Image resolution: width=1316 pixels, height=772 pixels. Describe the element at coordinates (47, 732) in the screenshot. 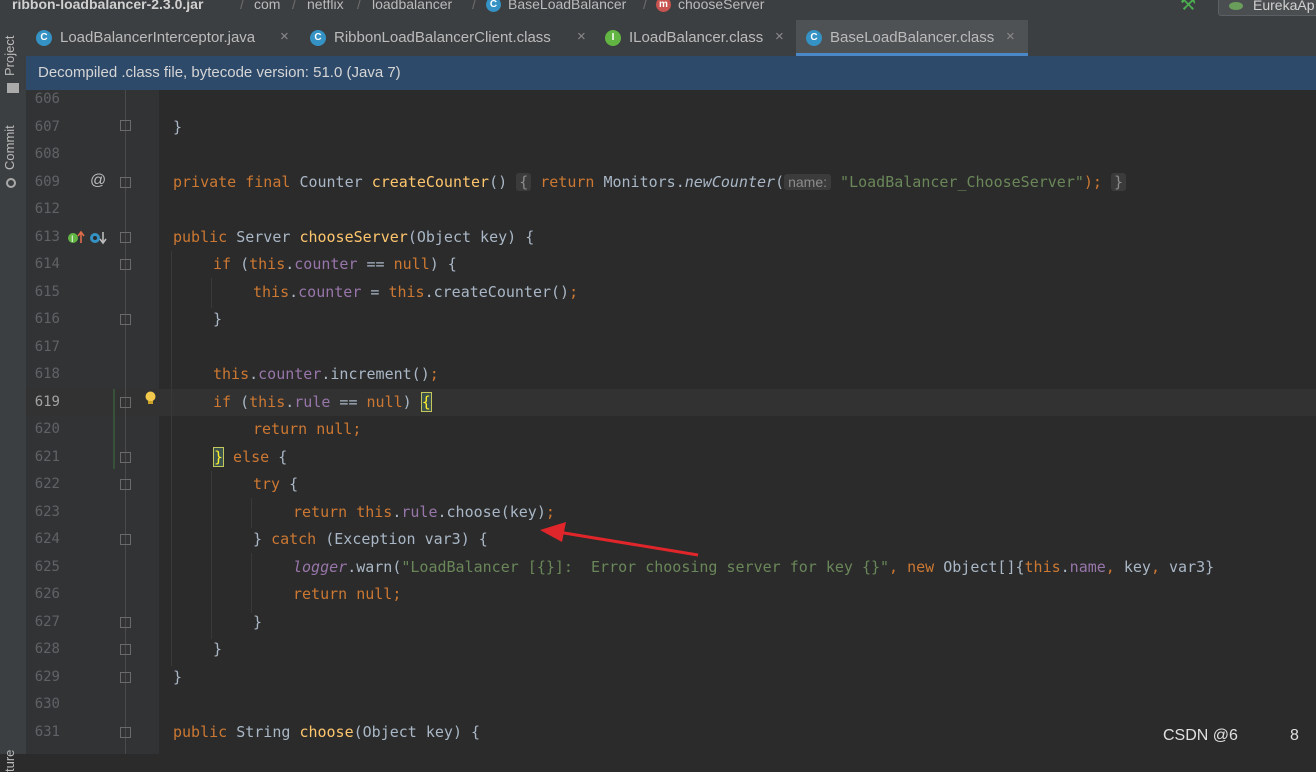

I see `line-number: 631` at that location.